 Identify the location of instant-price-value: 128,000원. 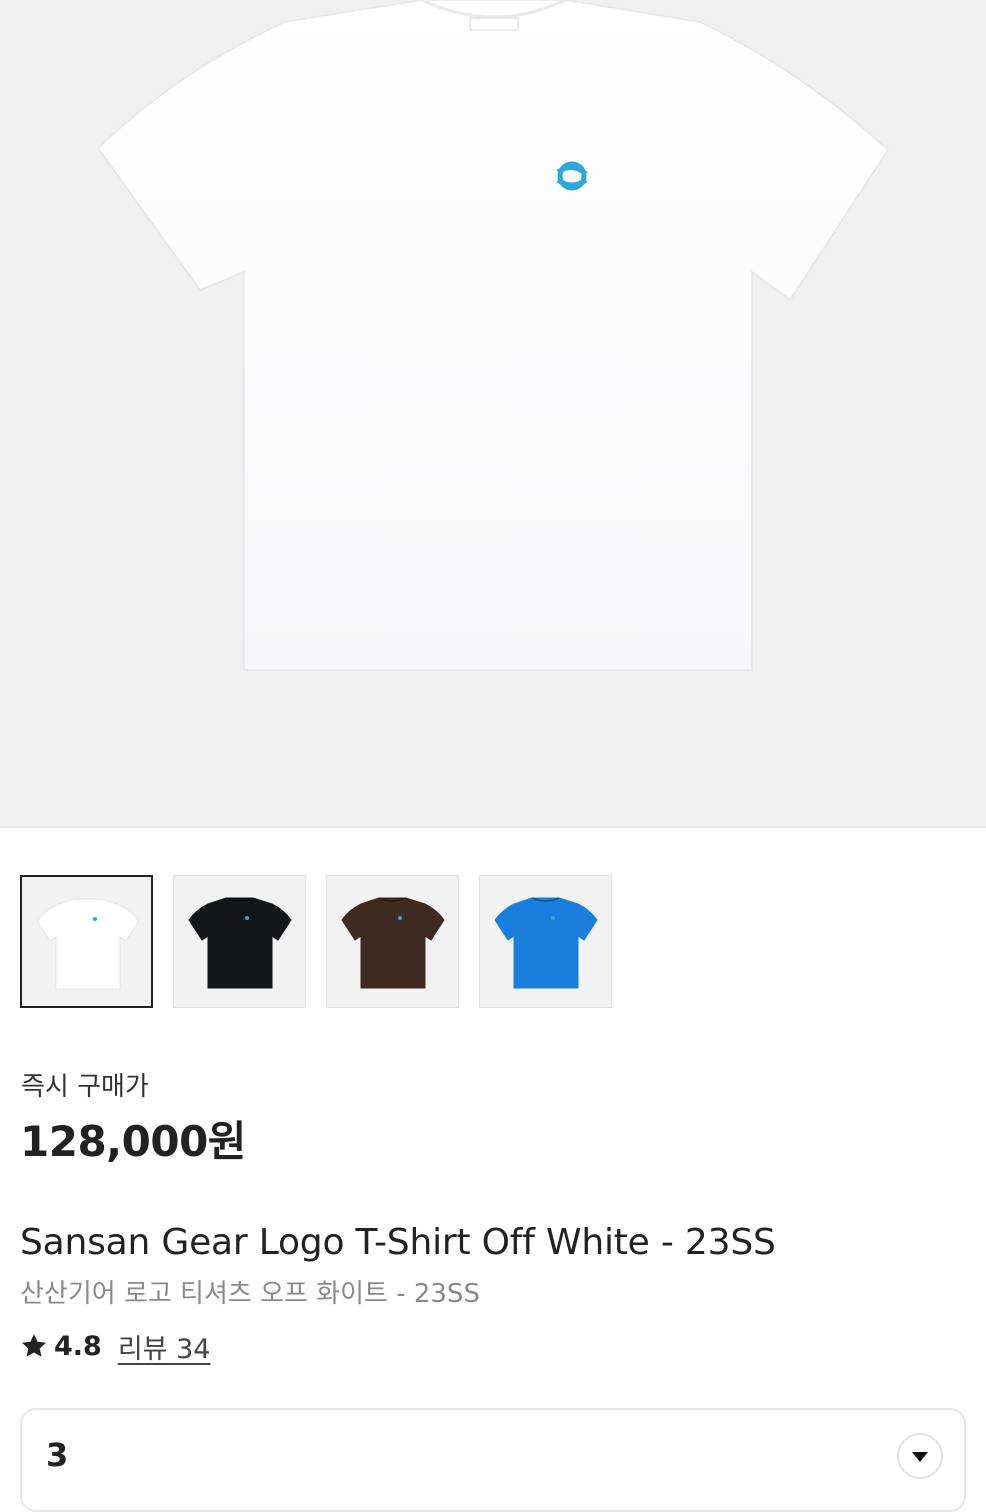
(133, 1141).